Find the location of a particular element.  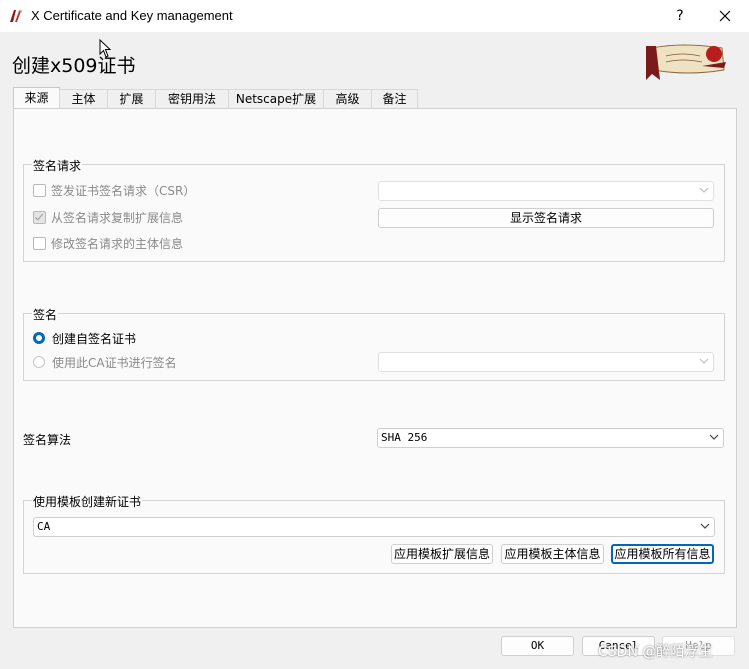

template-value: CA is located at coordinates (44, 526).